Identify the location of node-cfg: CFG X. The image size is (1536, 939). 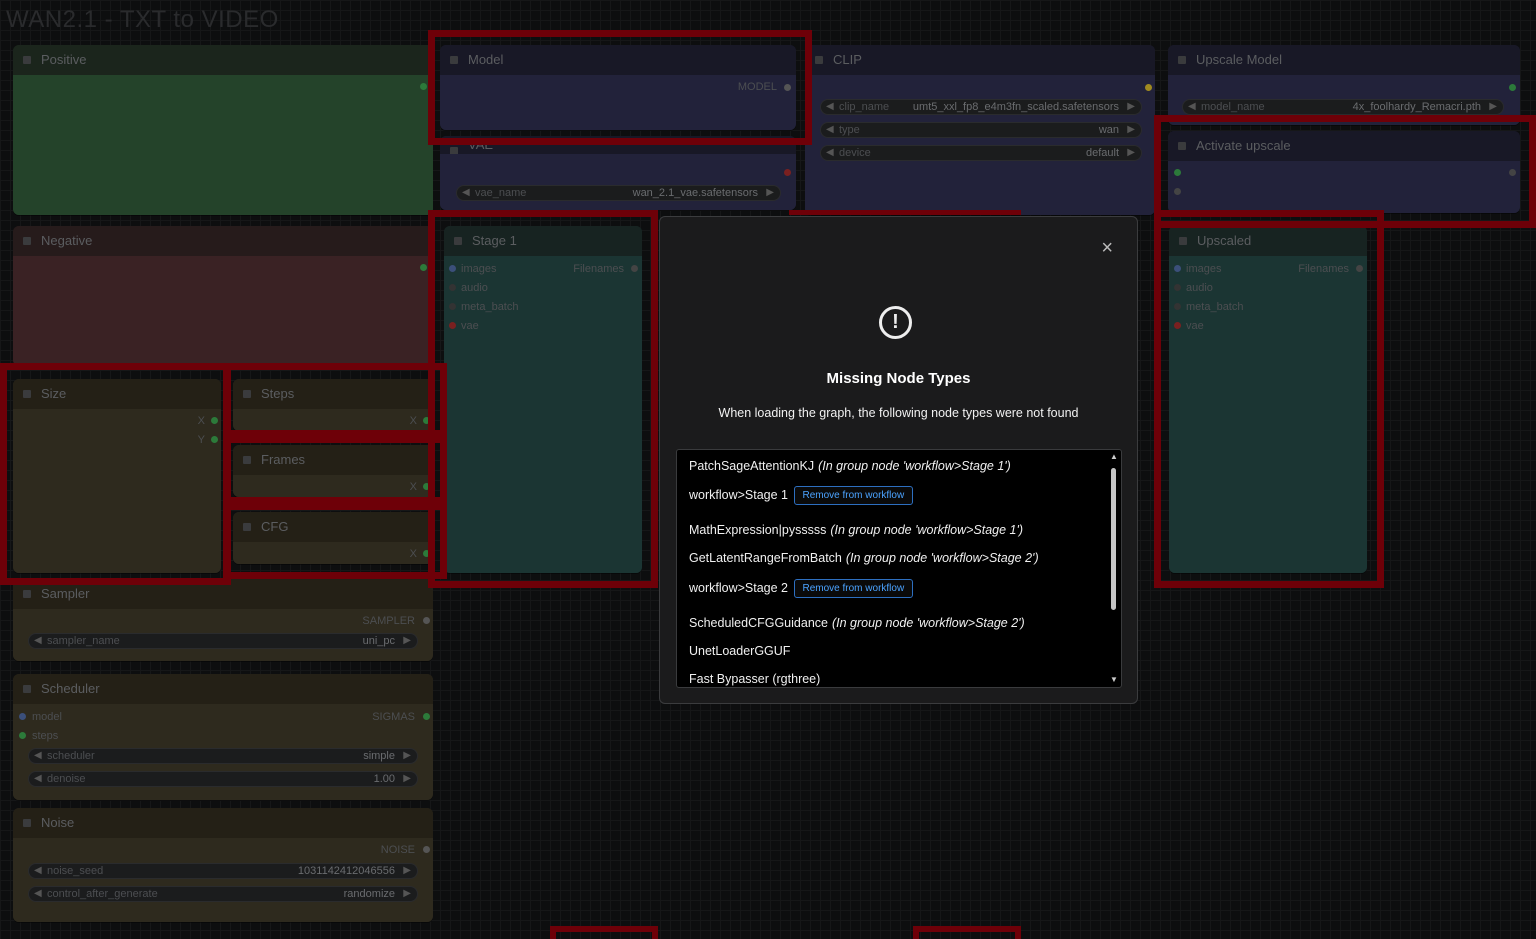
(333, 538).